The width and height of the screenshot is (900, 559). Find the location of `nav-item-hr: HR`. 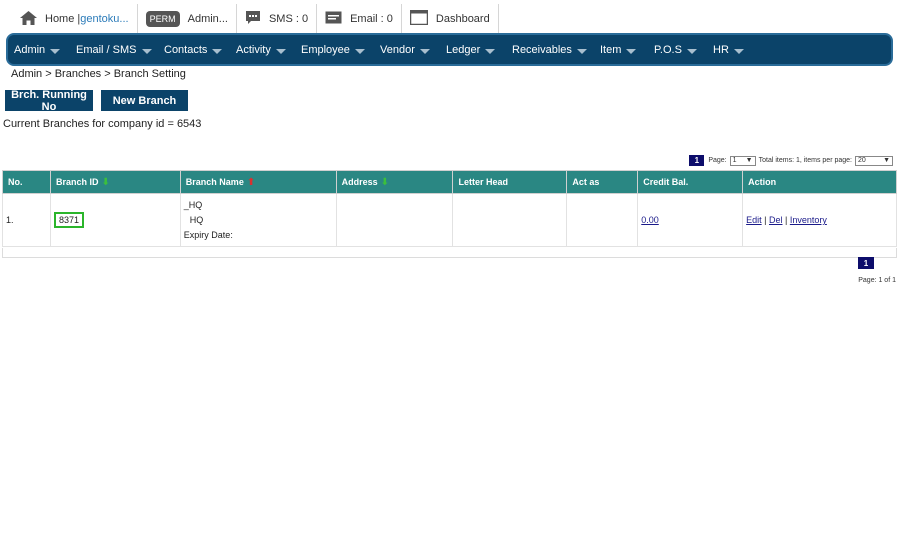

nav-item-hr: HR is located at coordinates (728, 50).